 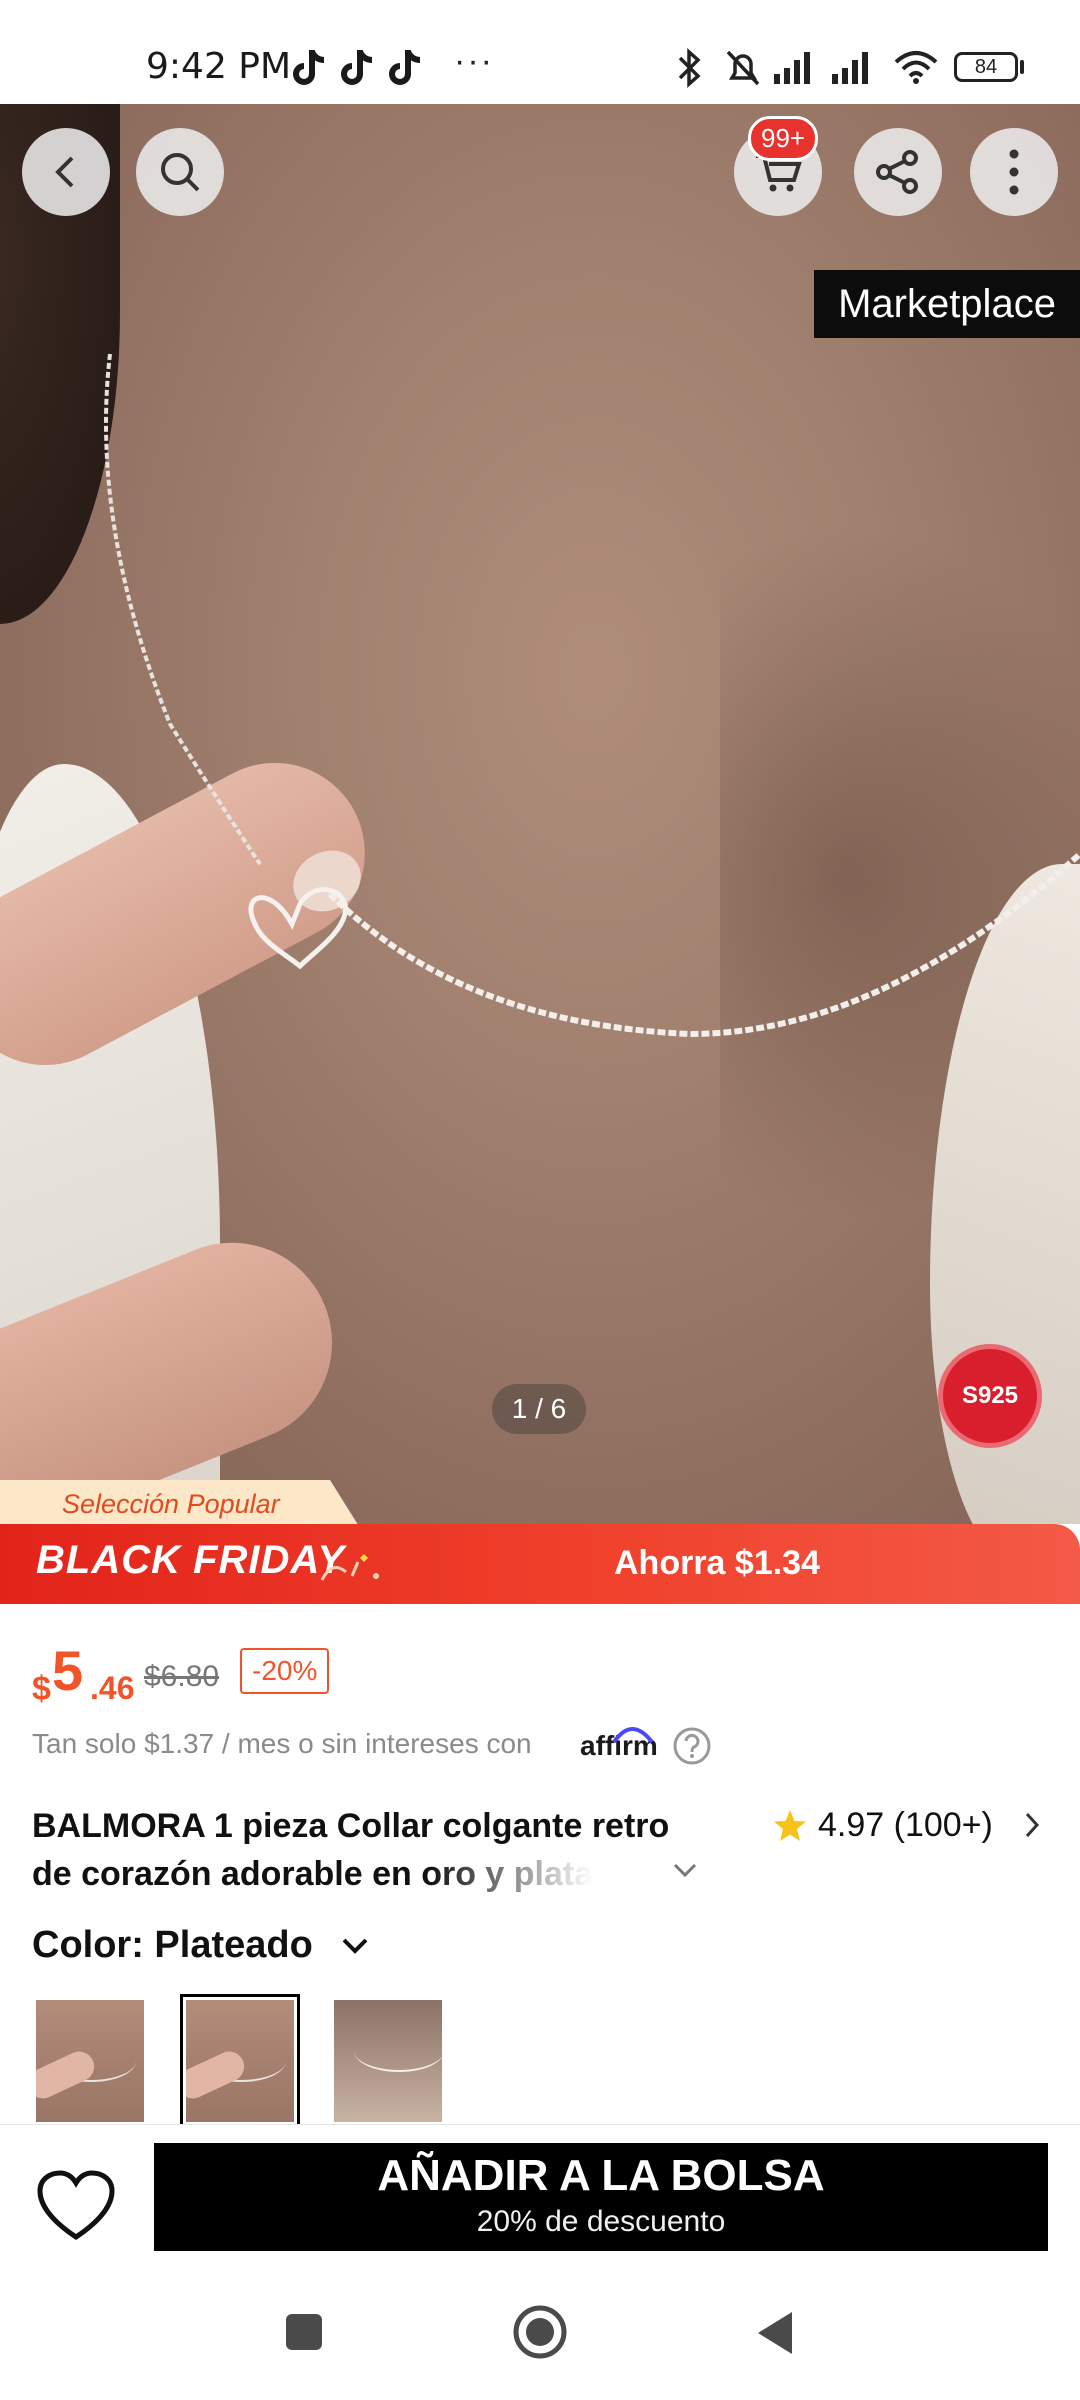 What do you see at coordinates (990, 1396) in the screenshot?
I see `s925-badge: S925` at bounding box center [990, 1396].